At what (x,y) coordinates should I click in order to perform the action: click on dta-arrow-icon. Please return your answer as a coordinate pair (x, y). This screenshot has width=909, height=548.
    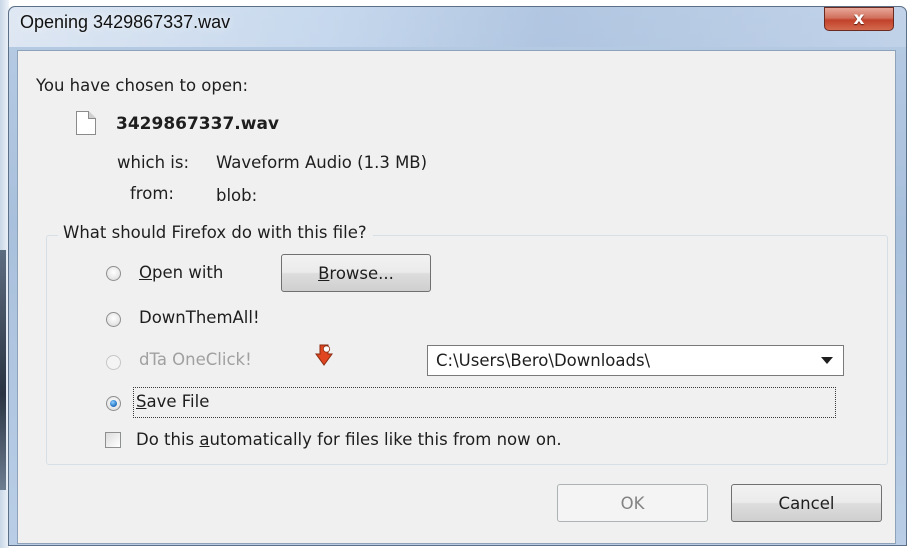
    Looking at the image, I should click on (324, 355).